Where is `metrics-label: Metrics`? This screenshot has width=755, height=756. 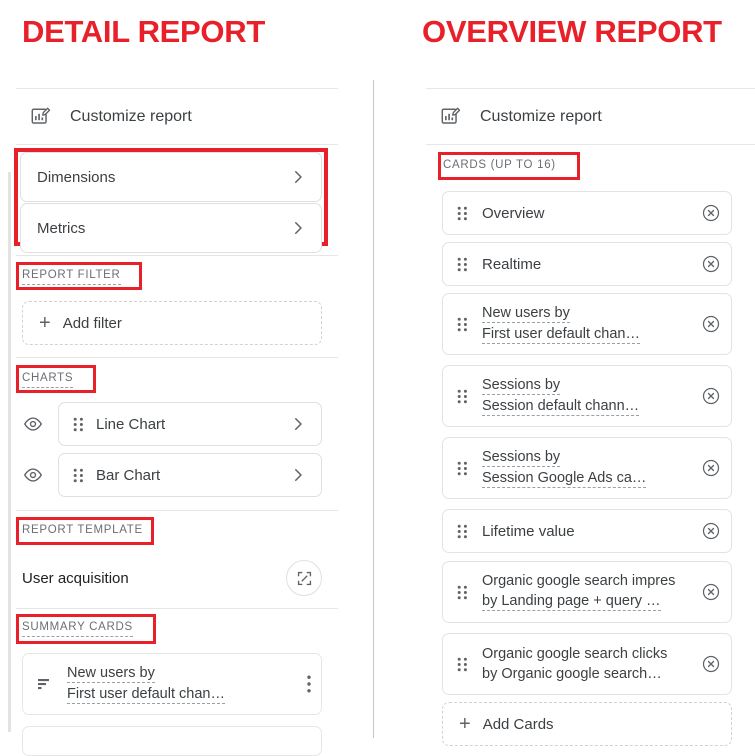 metrics-label: Metrics is located at coordinates (61, 228).